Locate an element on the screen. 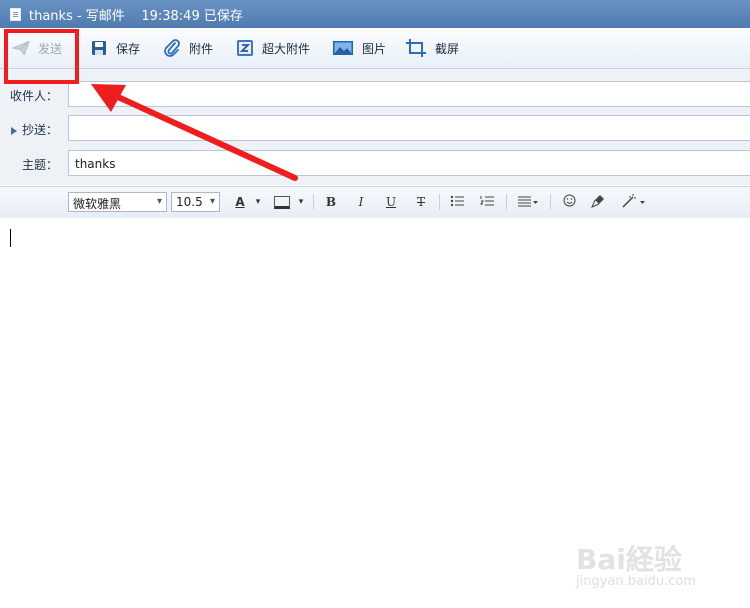  watermark-url: jingyan.baidu.com is located at coordinates (636, 581).